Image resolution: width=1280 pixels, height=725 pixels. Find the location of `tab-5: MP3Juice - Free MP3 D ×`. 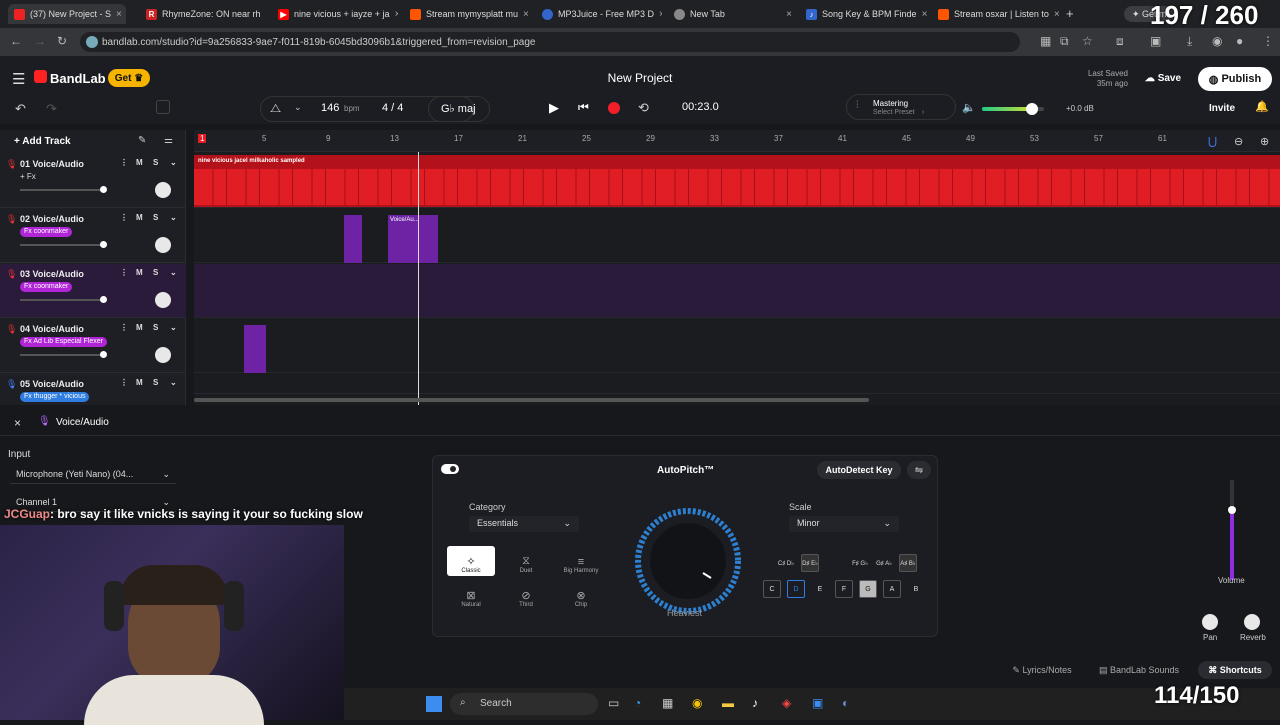

tab-5: MP3Juice - Free MP3 D × is located at coordinates (599, 14).